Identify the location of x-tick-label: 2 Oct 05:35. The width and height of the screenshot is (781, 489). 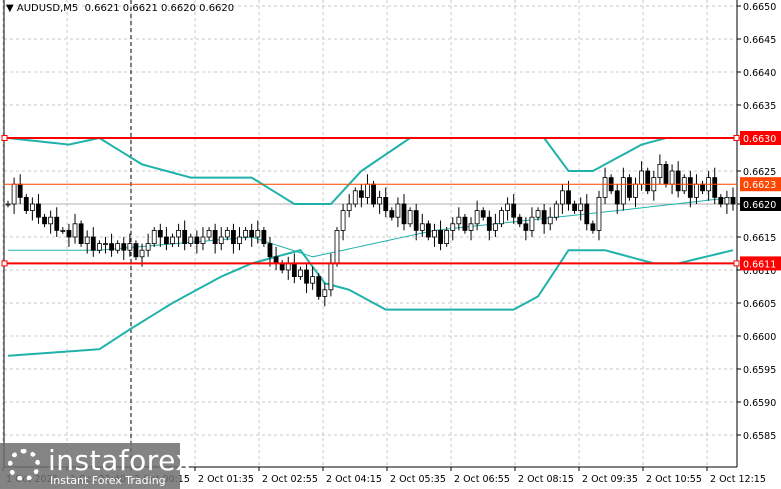
(418, 479).